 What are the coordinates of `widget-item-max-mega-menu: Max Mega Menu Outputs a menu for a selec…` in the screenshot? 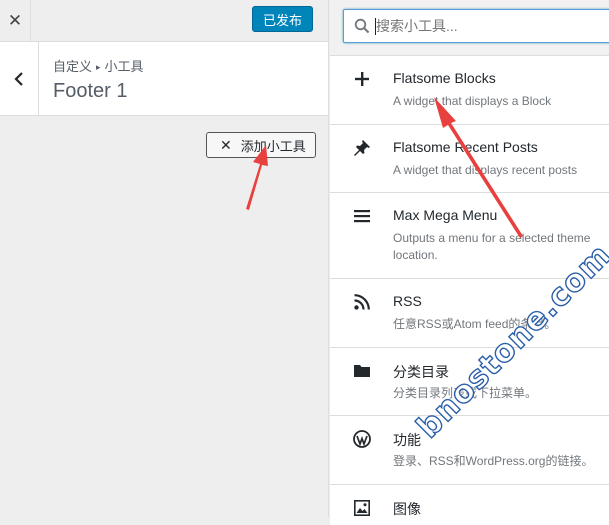 It's located at (469, 236).